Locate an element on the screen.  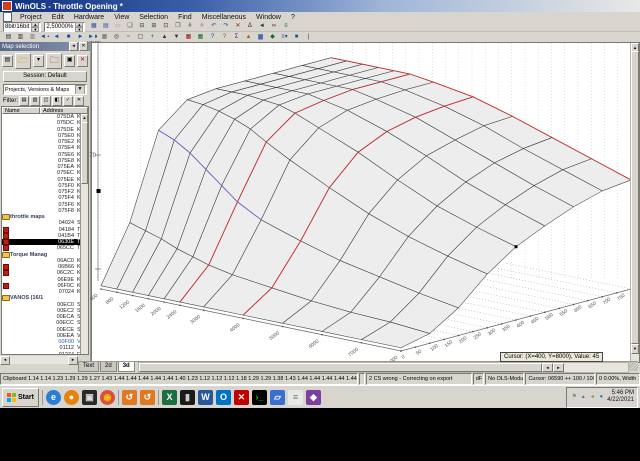
map-row: 065CC T is located at coordinates (45, 248).